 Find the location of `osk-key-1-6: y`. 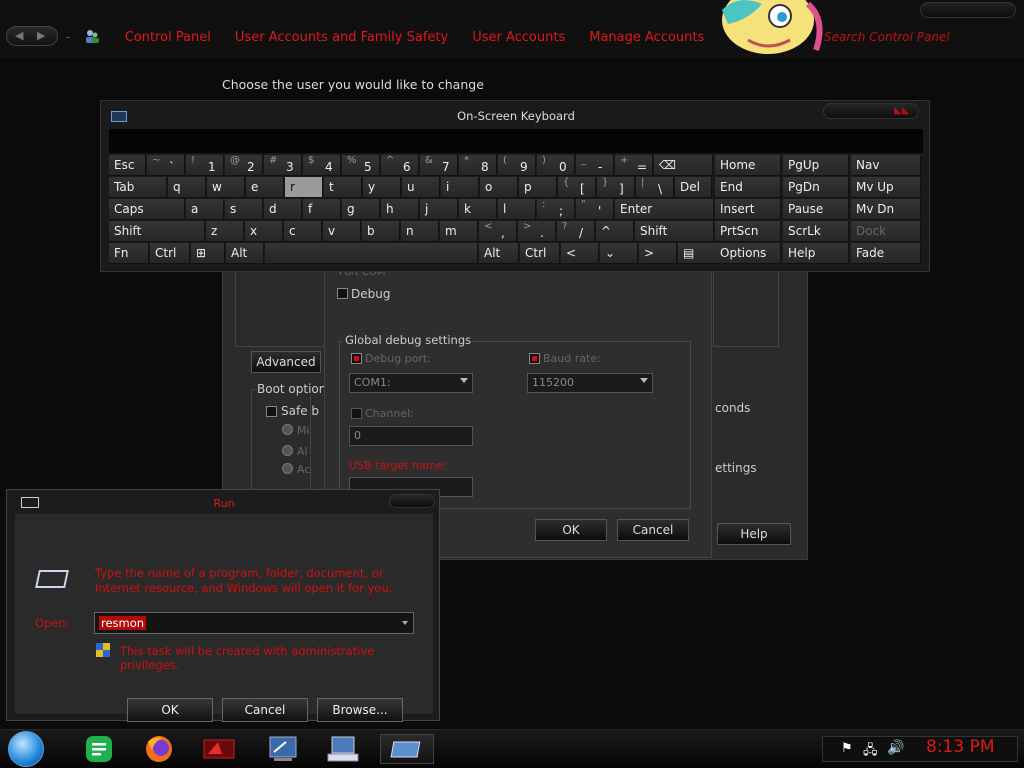

osk-key-1-6: y is located at coordinates (382, 187).